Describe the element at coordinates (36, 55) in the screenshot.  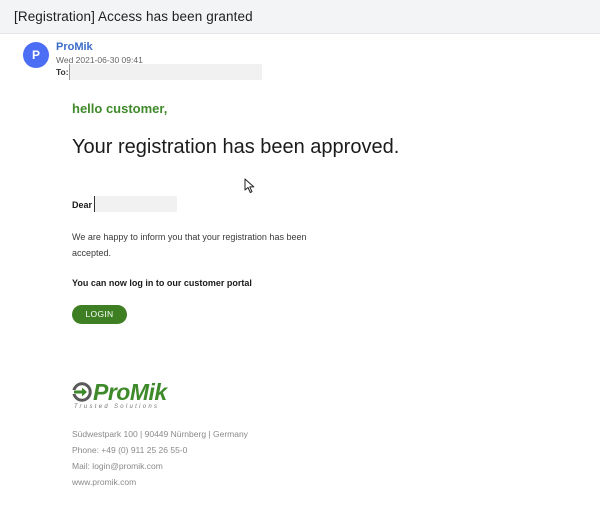
I see `sender-avatar: P` at that location.